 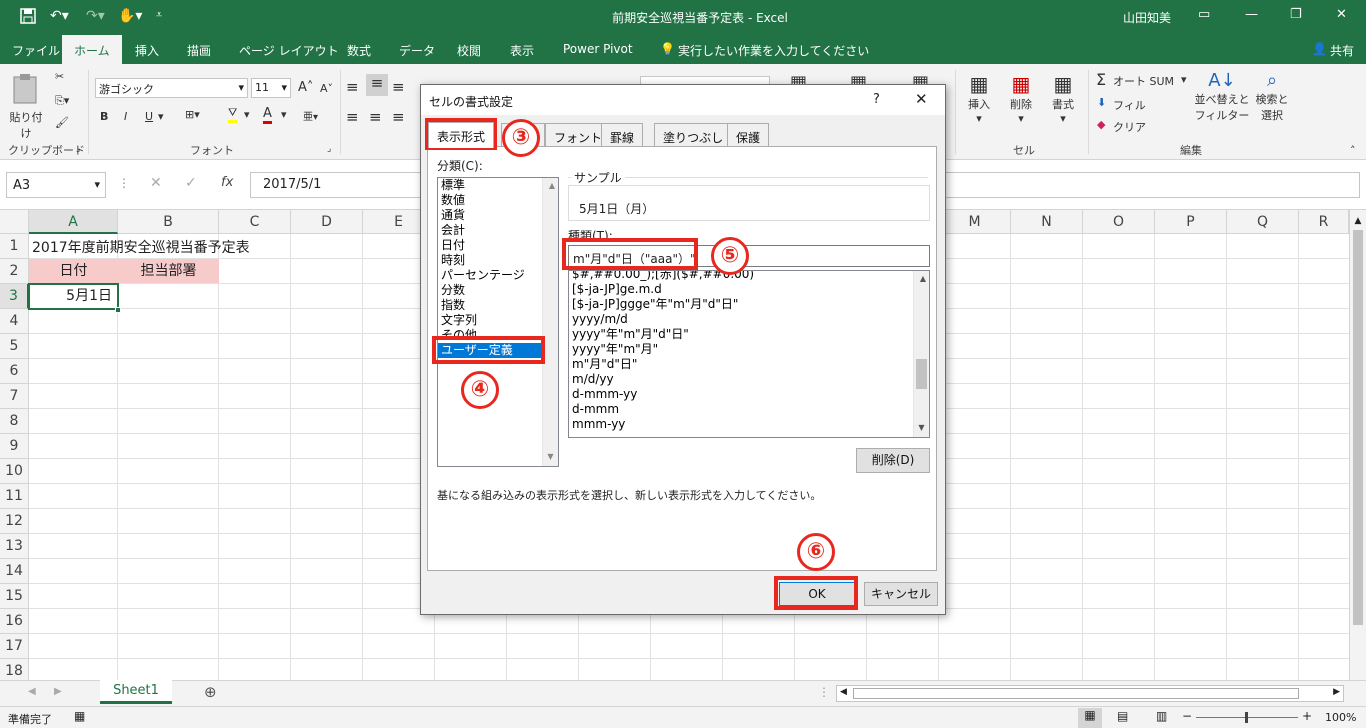 I want to click on clear-button: クリア, so click(x=1129, y=127).